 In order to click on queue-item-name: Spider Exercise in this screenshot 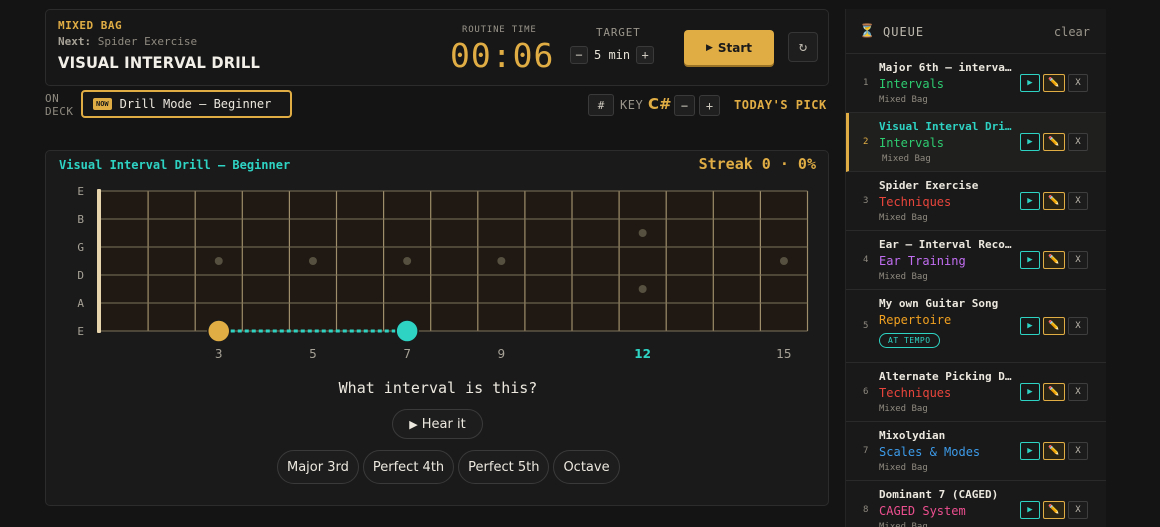, I will do `click(929, 185)`.